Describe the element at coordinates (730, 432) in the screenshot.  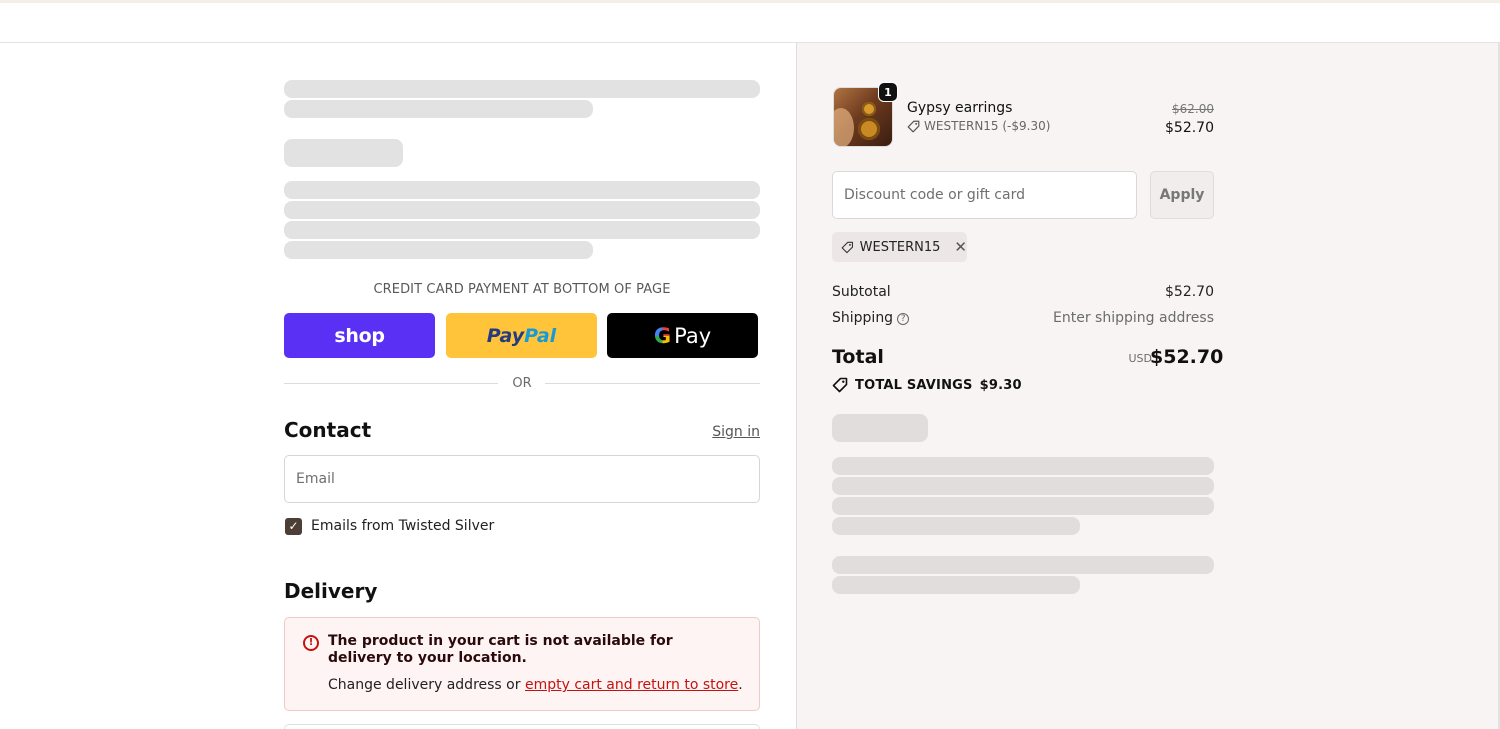
I see `sign-in-link: Sign in` at that location.